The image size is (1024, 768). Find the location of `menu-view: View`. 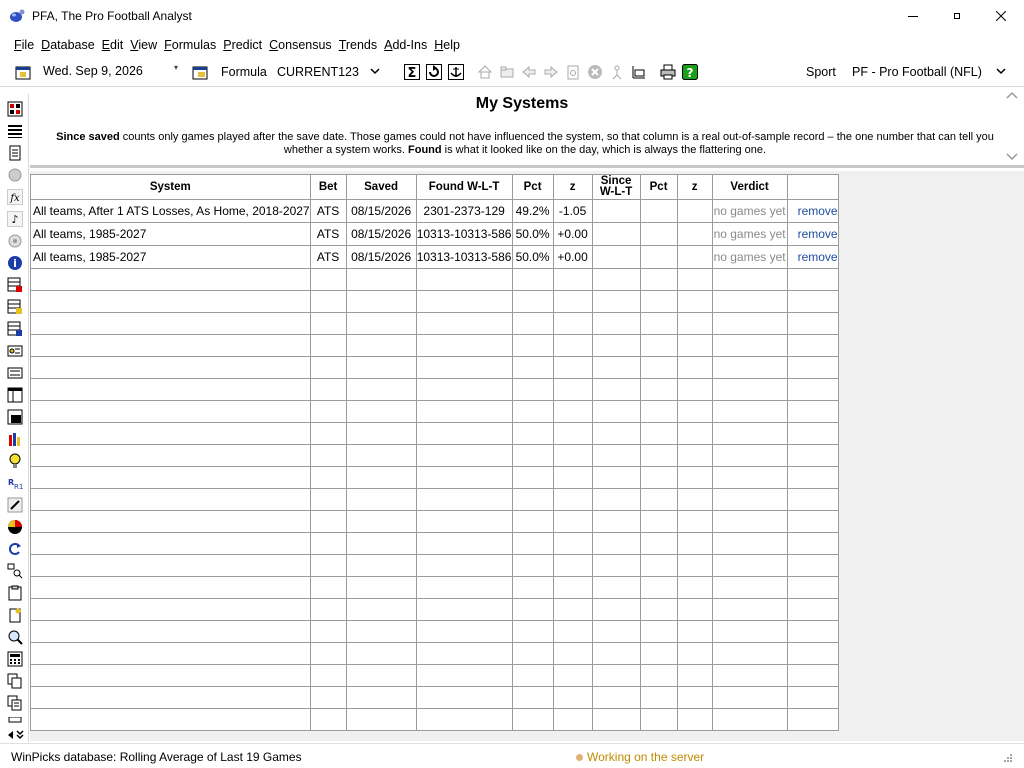

menu-view: View is located at coordinates (143, 45).